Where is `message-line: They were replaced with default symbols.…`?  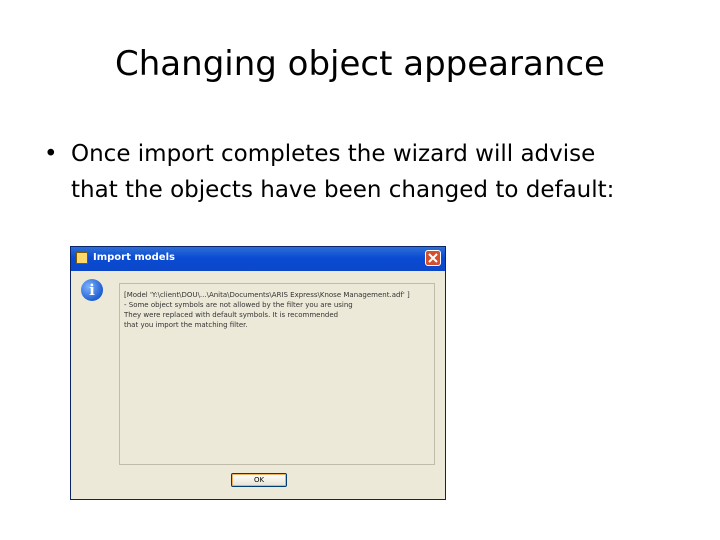 message-line: They were replaced with default symbols.… is located at coordinates (231, 315).